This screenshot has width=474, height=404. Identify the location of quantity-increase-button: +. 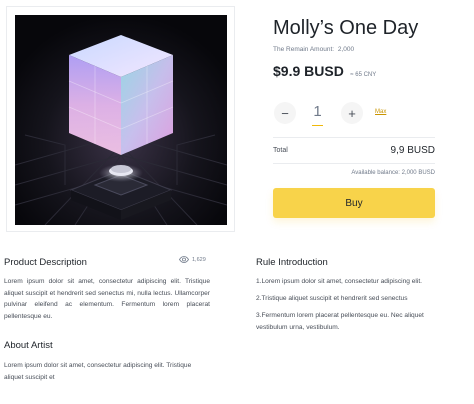
(352, 113).